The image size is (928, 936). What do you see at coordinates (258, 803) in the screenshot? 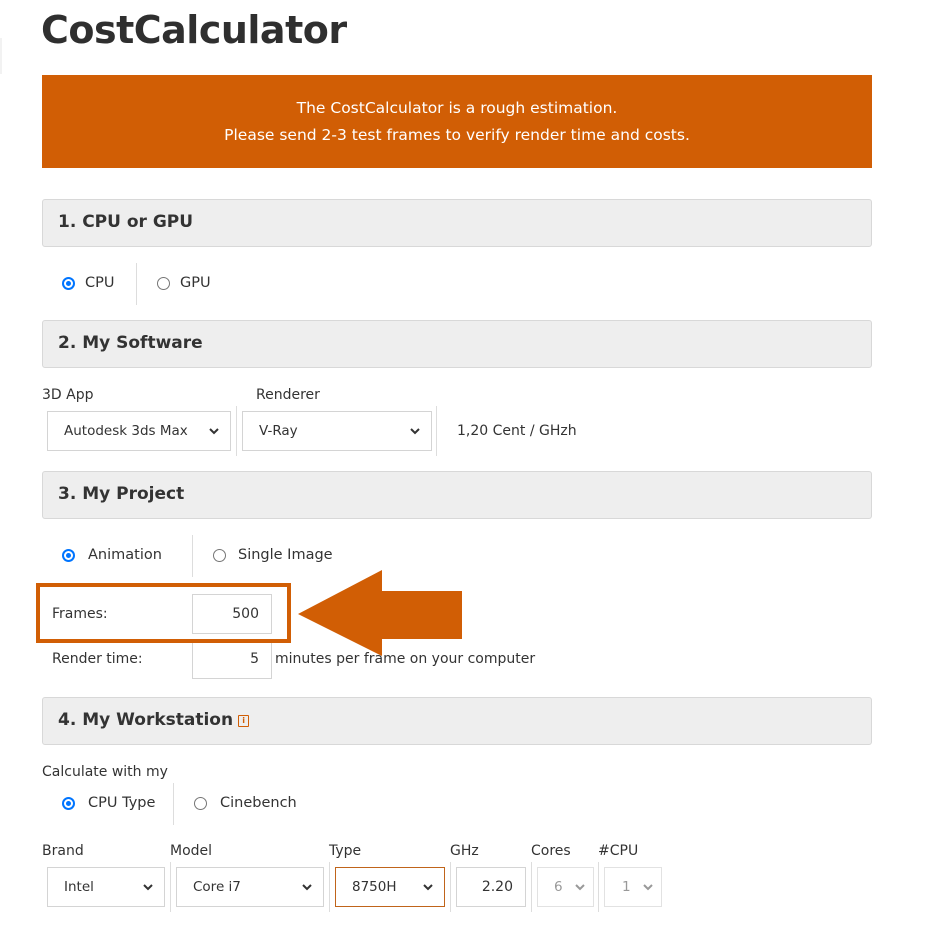
I see `cinebench-radio-label: Cinebench` at bounding box center [258, 803].